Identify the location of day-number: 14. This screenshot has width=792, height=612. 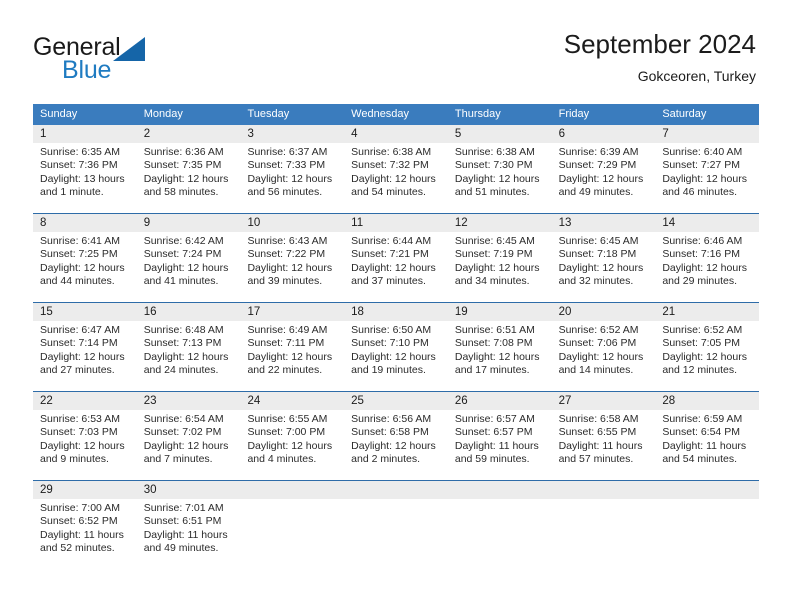
(707, 223).